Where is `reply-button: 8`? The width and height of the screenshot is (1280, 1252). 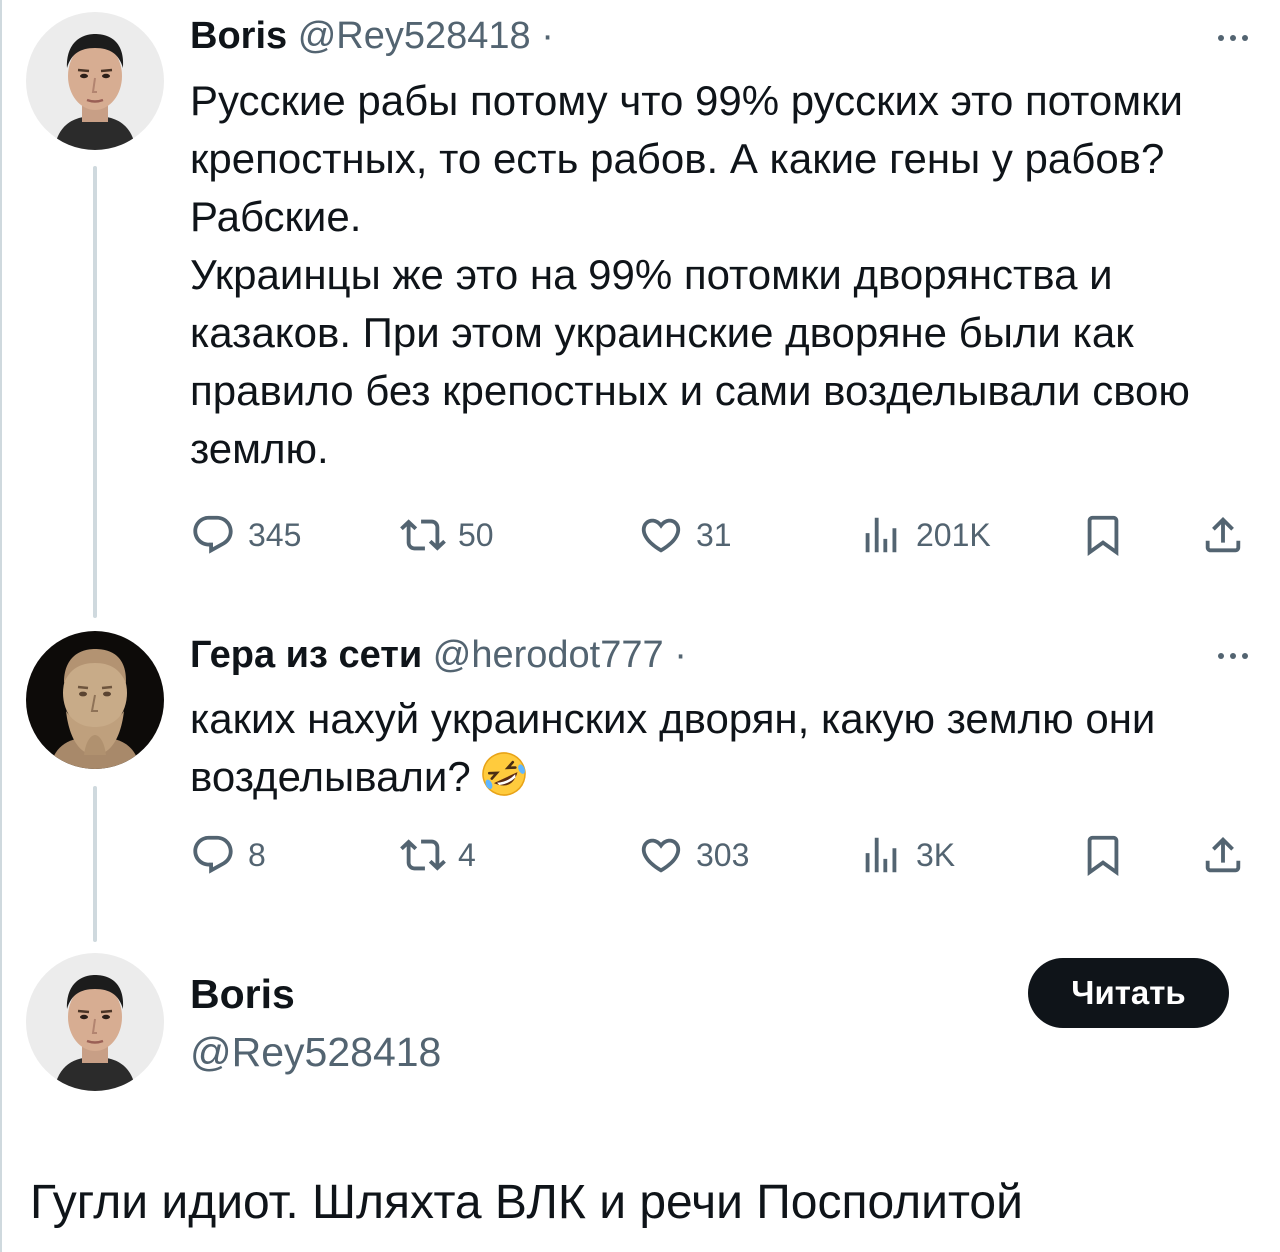 reply-button: 8 is located at coordinates (228, 855).